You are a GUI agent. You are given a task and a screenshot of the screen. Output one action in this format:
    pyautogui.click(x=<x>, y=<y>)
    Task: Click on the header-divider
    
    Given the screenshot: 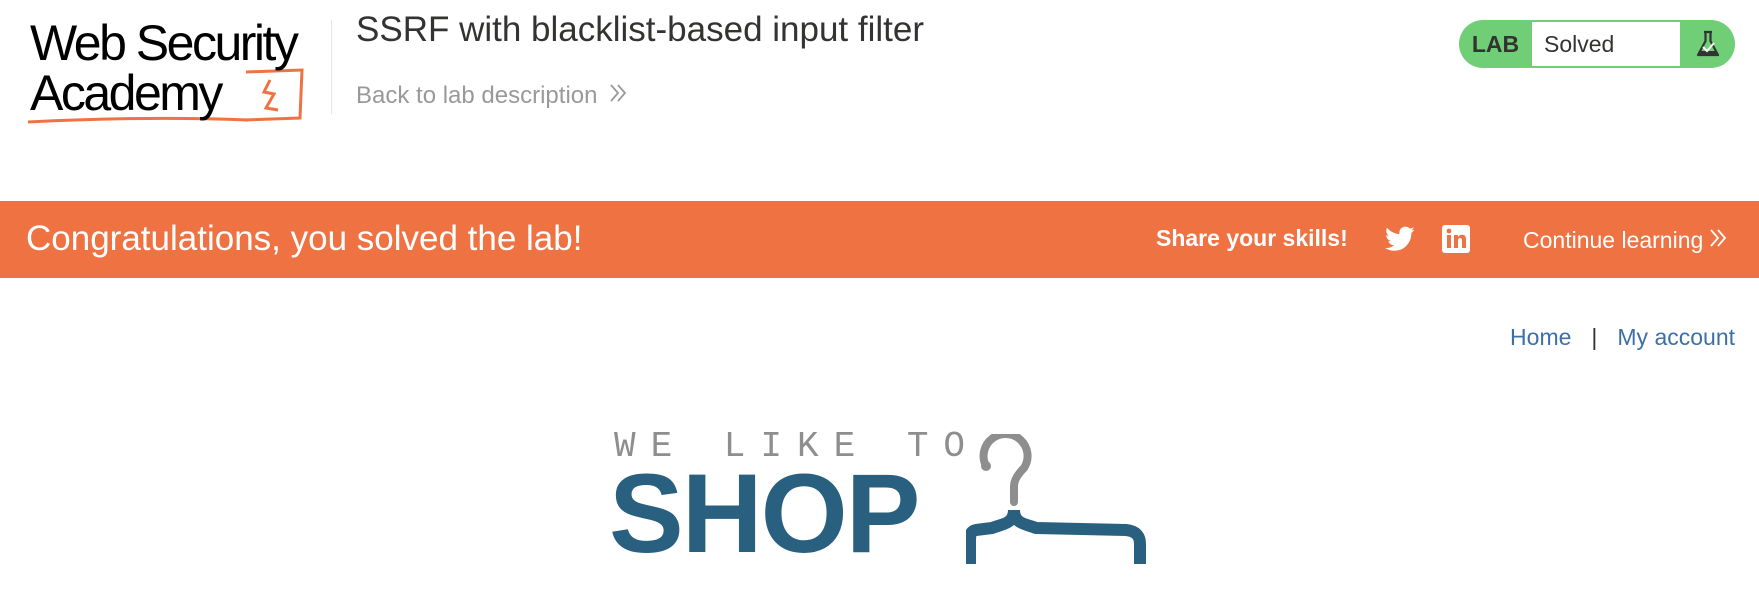 What is the action you would take?
    pyautogui.click(x=331, y=67)
    